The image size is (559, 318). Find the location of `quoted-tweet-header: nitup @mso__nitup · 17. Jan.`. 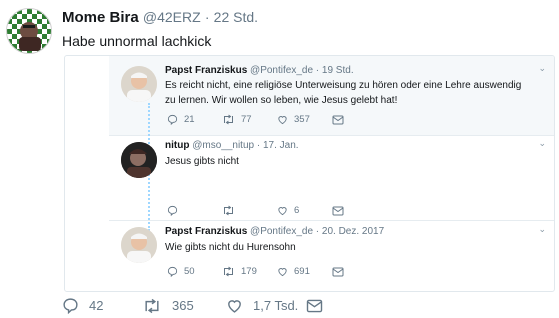

quoted-tweet-header: nitup @mso__nitup · 17. Jan. is located at coordinates (232, 145).